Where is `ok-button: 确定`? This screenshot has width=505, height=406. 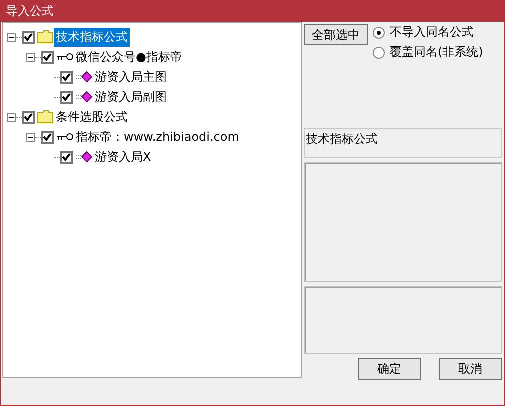
ok-button: 确定 is located at coordinates (389, 369).